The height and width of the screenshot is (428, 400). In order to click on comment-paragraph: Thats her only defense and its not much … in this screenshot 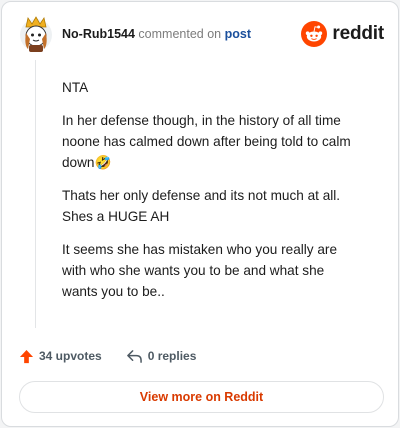, I will do `click(201, 206)`.